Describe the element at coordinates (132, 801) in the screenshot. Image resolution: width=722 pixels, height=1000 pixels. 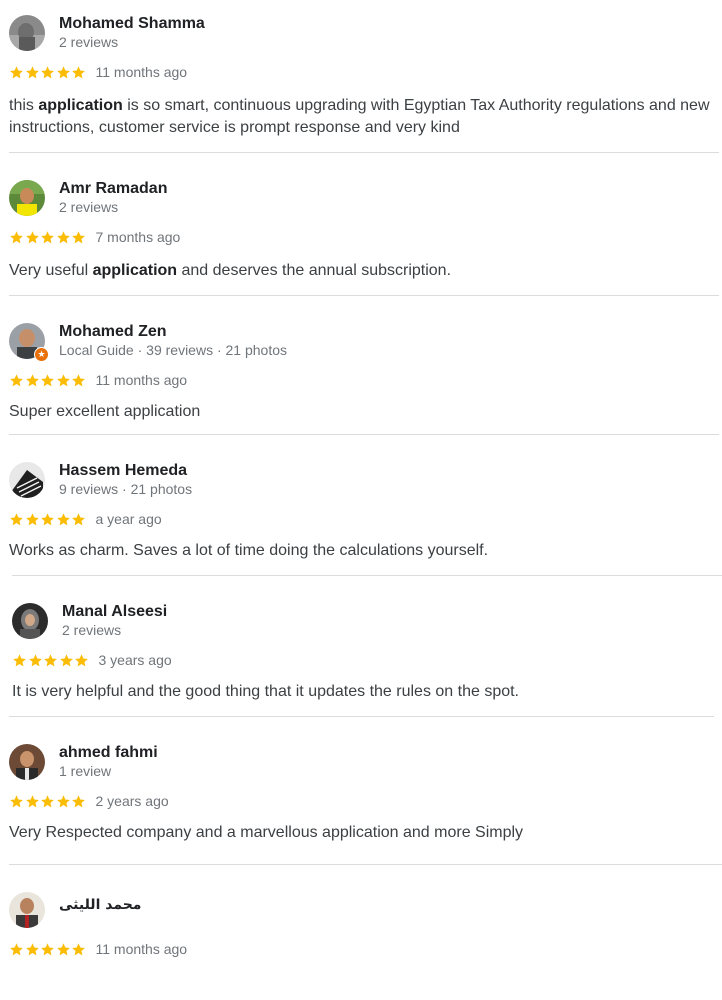
I see `review-date: 2 years ago` at that location.